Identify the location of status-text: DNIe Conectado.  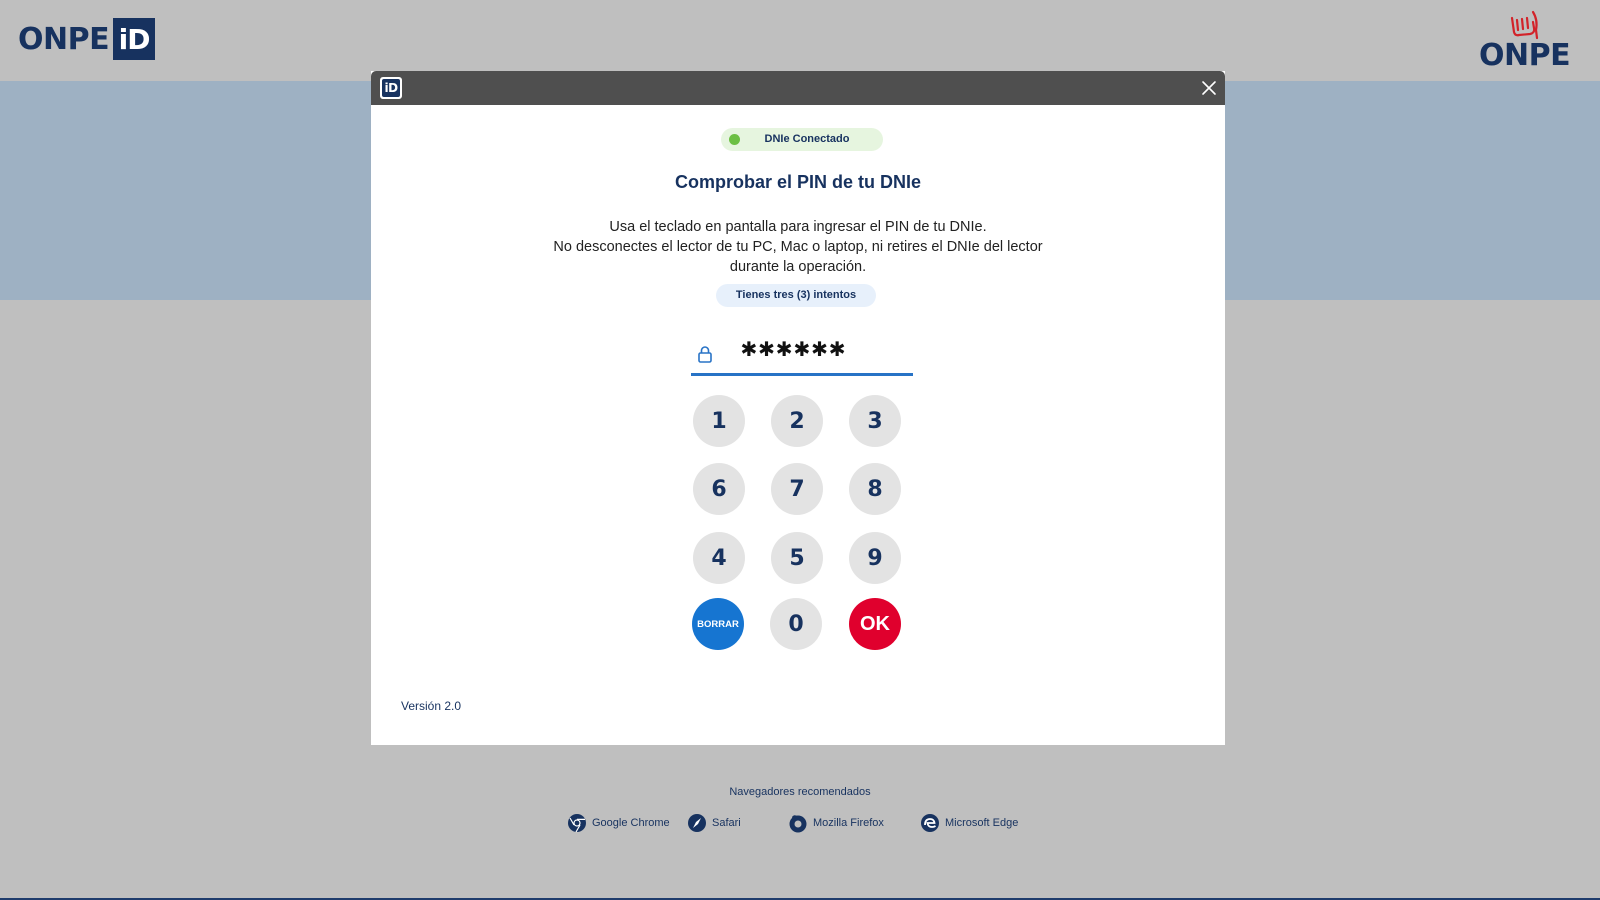
(807, 139).